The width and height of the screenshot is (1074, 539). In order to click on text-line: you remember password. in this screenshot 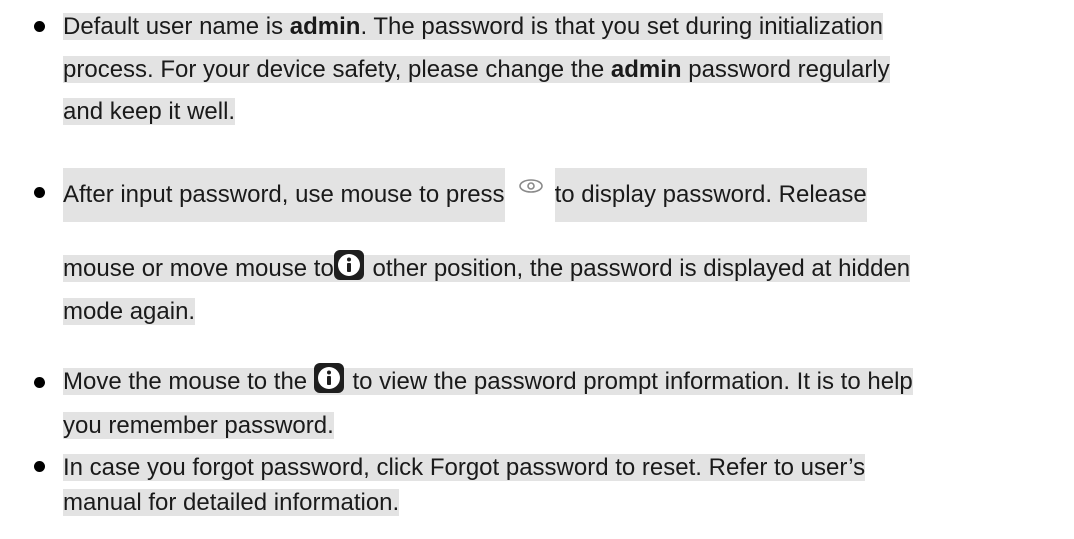, I will do `click(198, 426)`.